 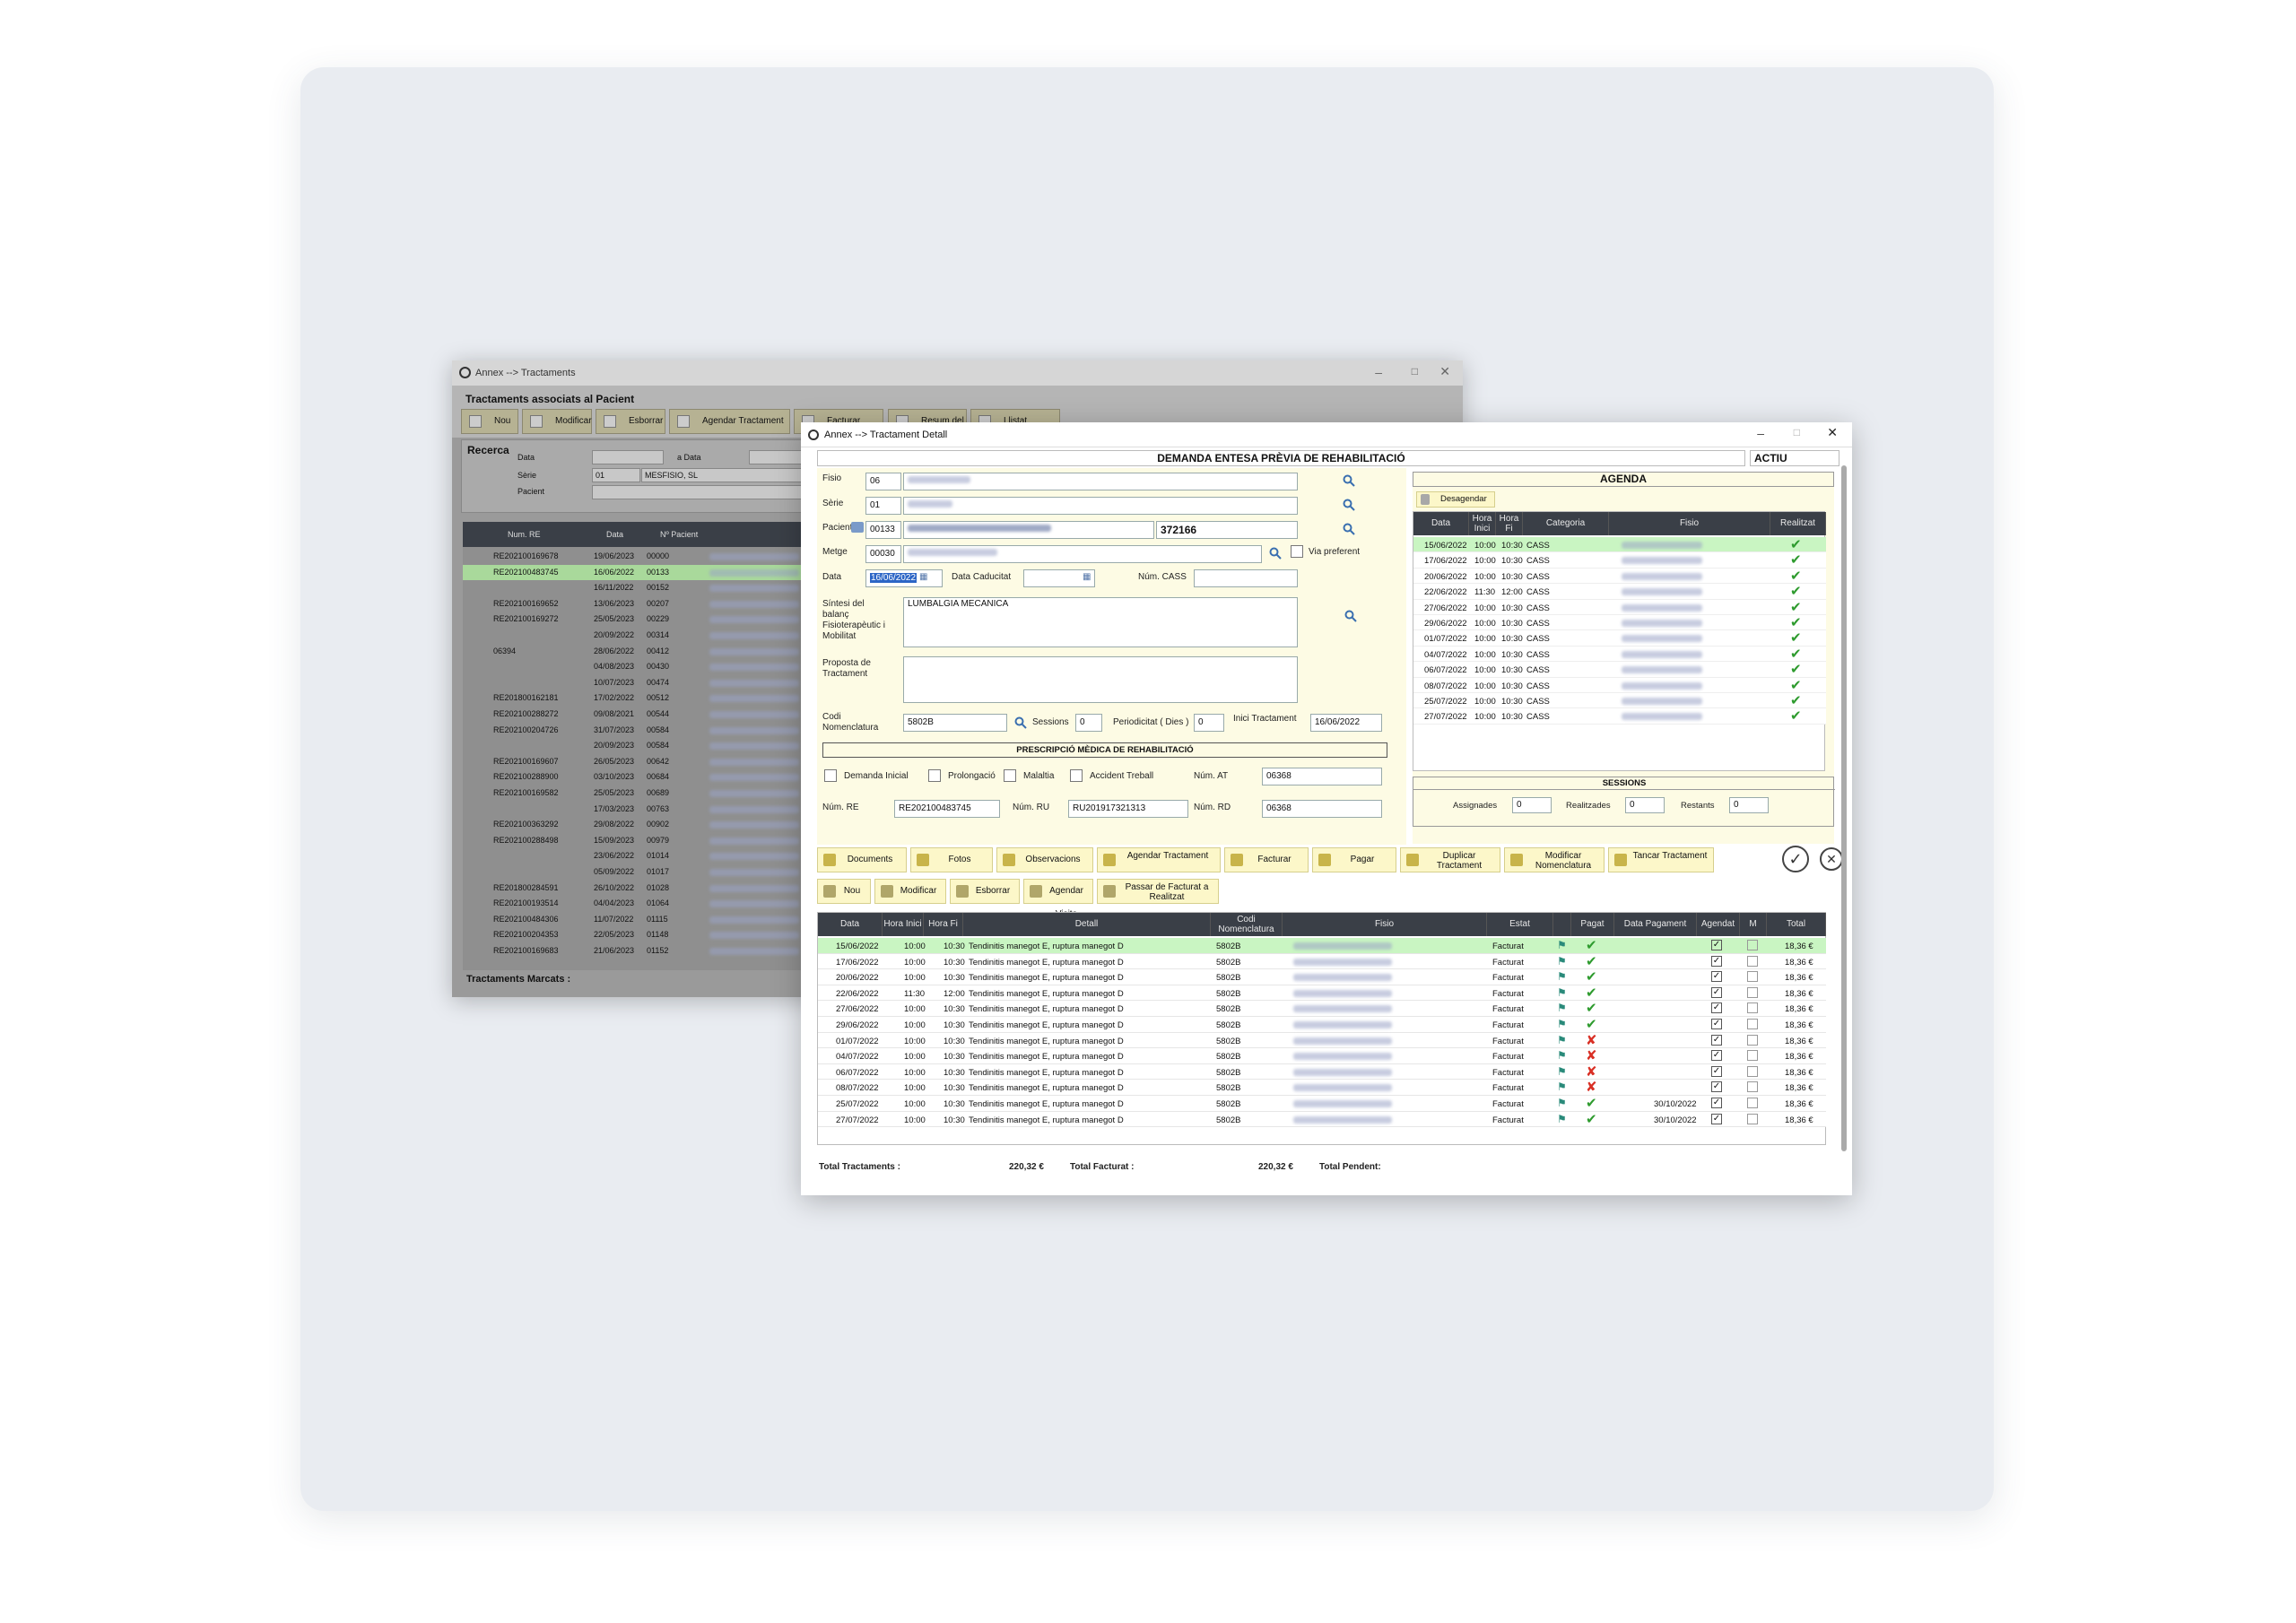 I want to click on agenda-col-1: Hora Inici, so click(x=1482, y=523).